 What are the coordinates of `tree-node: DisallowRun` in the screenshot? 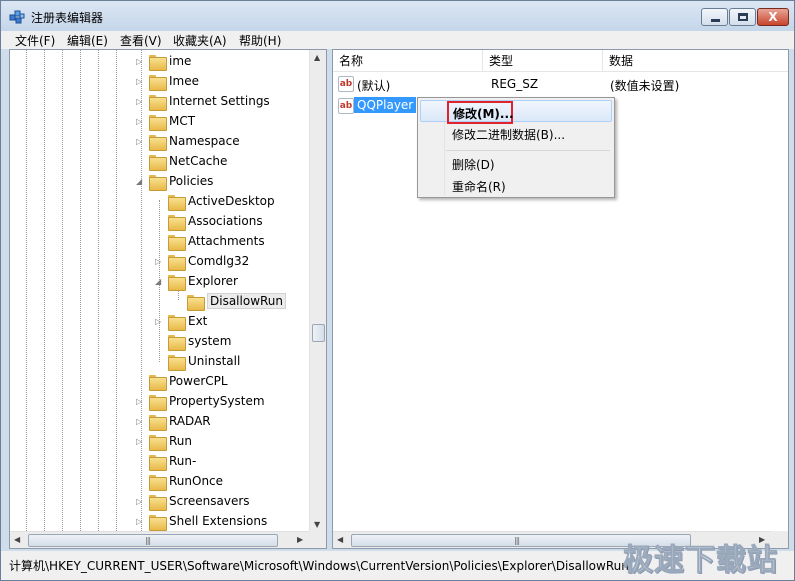 It's located at (160, 302).